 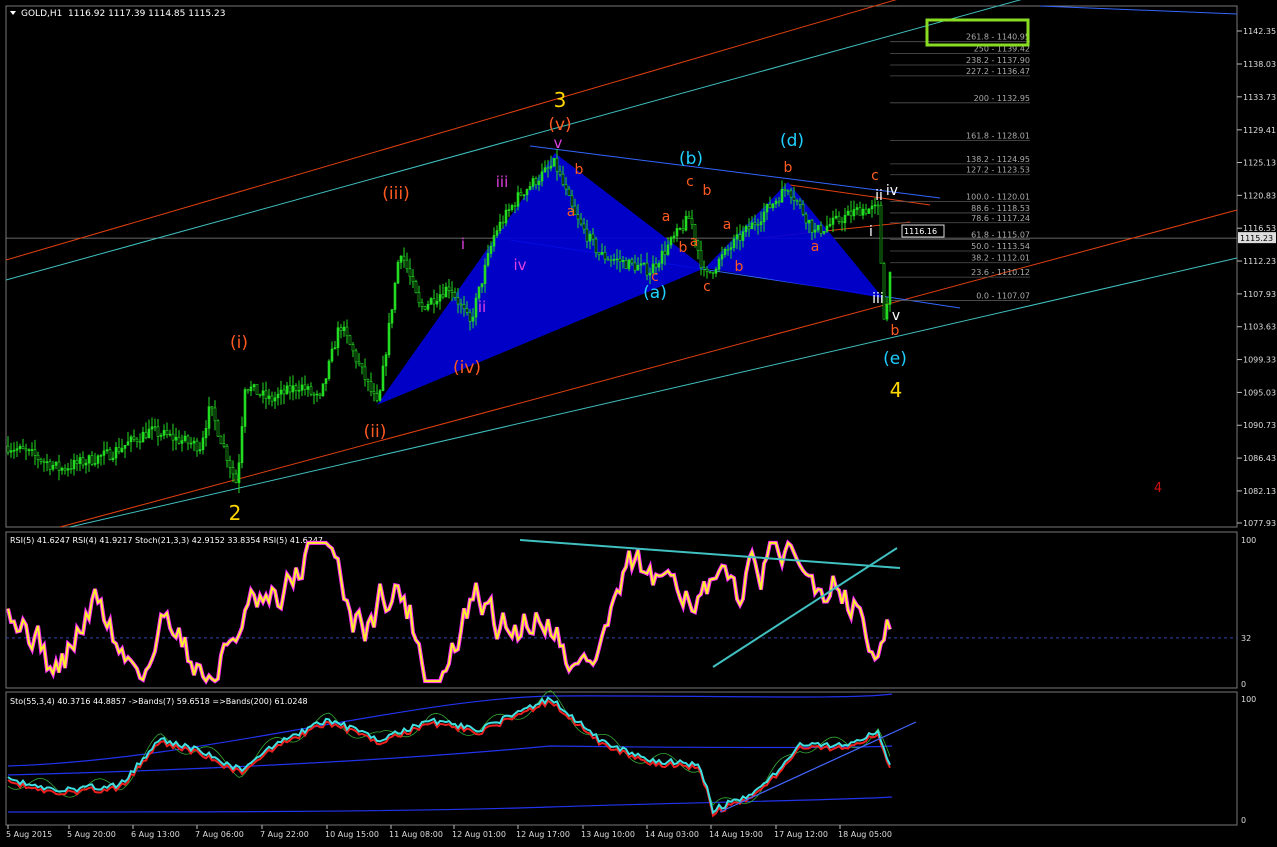 I want to click on price-label: 1142.35, so click(x=1259, y=31).